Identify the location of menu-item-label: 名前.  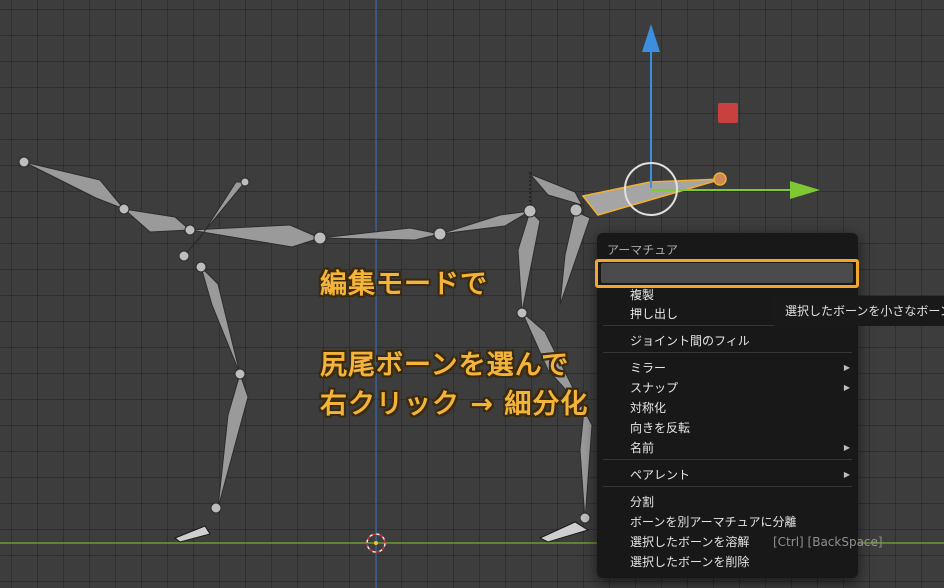
(642, 448).